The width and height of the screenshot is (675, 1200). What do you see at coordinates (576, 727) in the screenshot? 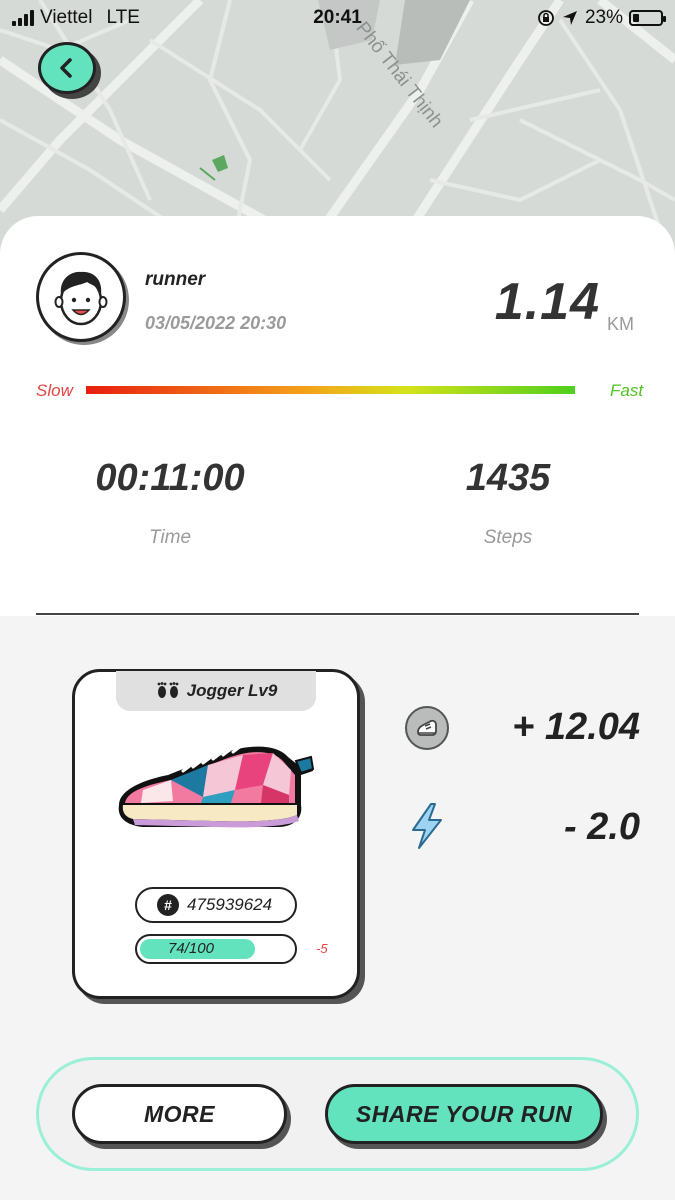
I see `token-reward-value: + 12.04` at bounding box center [576, 727].